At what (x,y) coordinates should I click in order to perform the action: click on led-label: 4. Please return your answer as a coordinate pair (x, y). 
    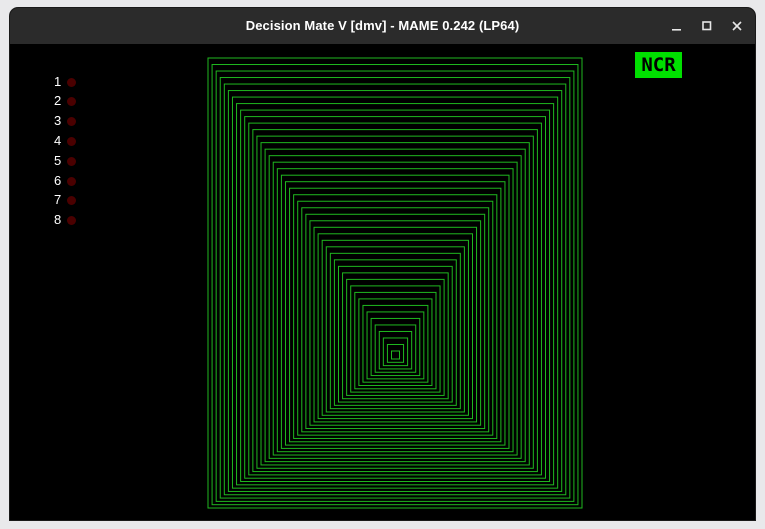
    Looking at the image, I should click on (58, 140).